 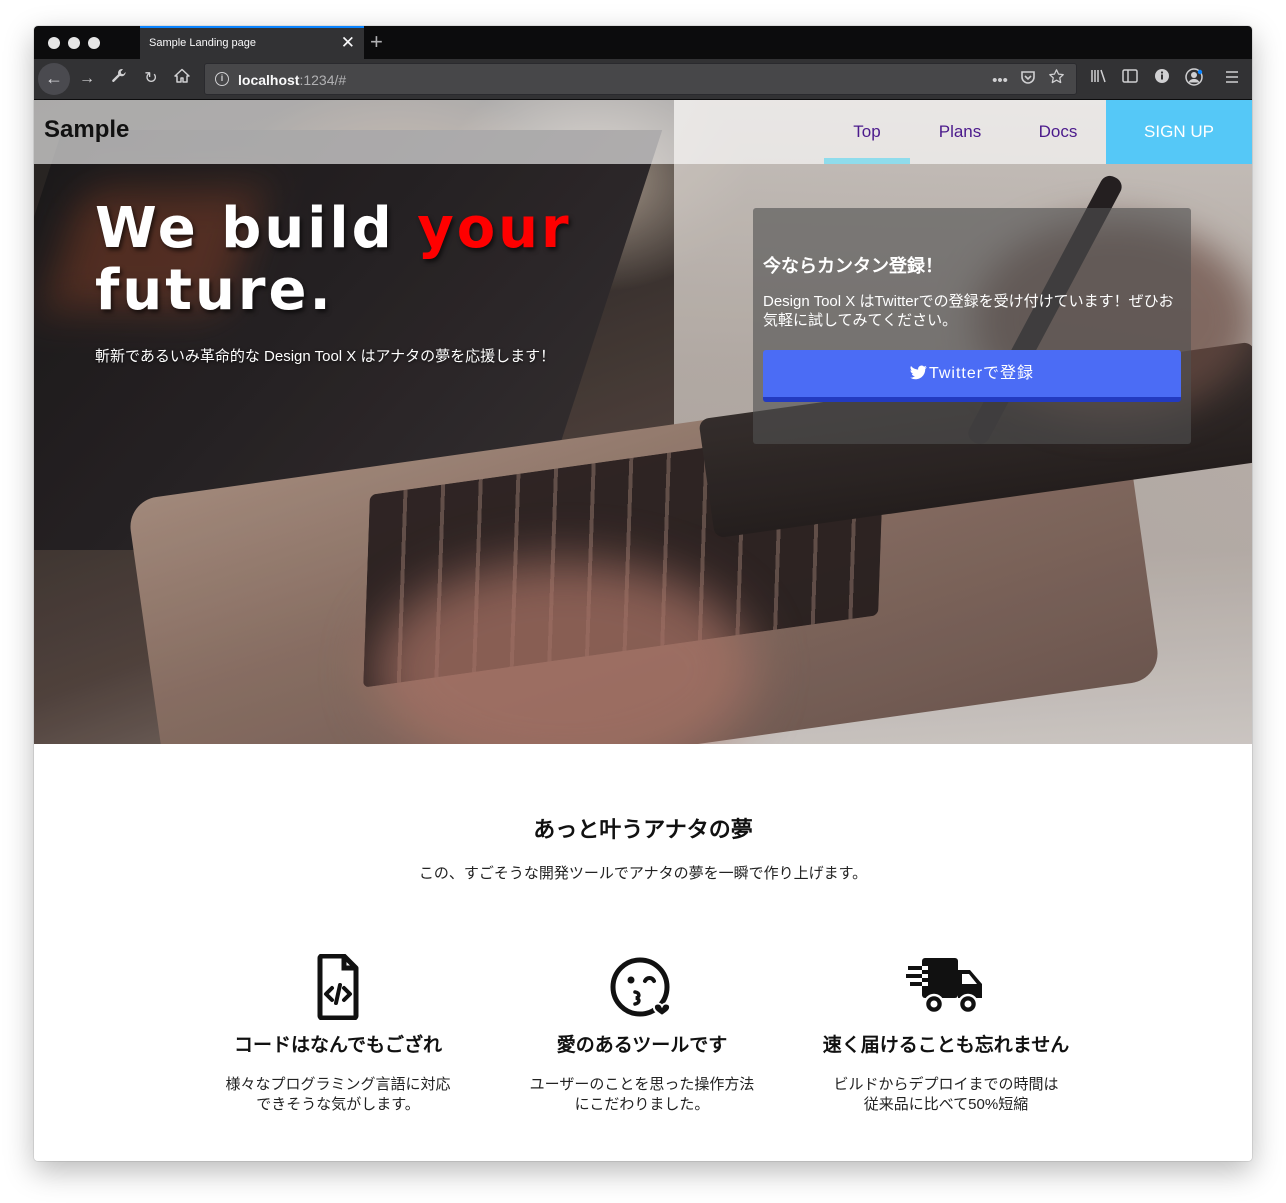 I want to click on nav-top-label: Top, so click(x=867, y=131).